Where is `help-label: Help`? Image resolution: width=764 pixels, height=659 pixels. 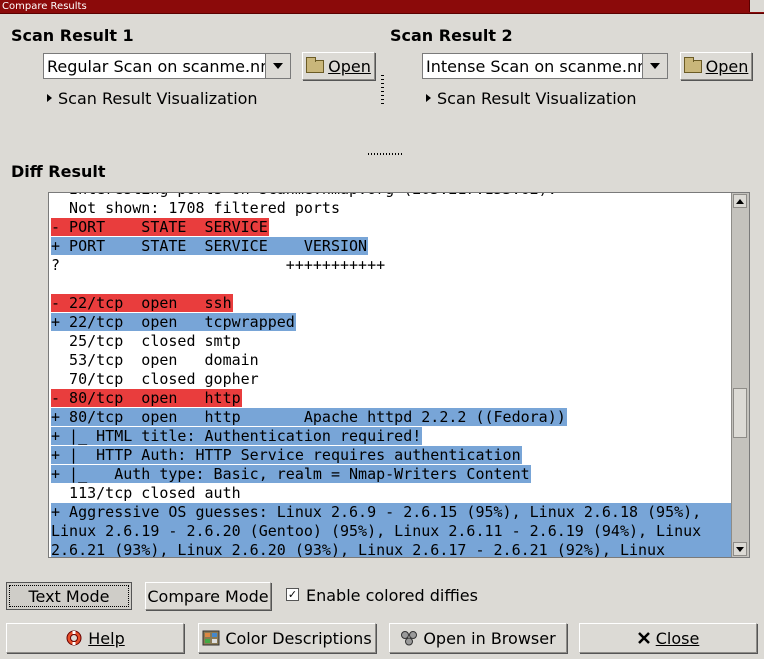 help-label: Help is located at coordinates (106, 638).